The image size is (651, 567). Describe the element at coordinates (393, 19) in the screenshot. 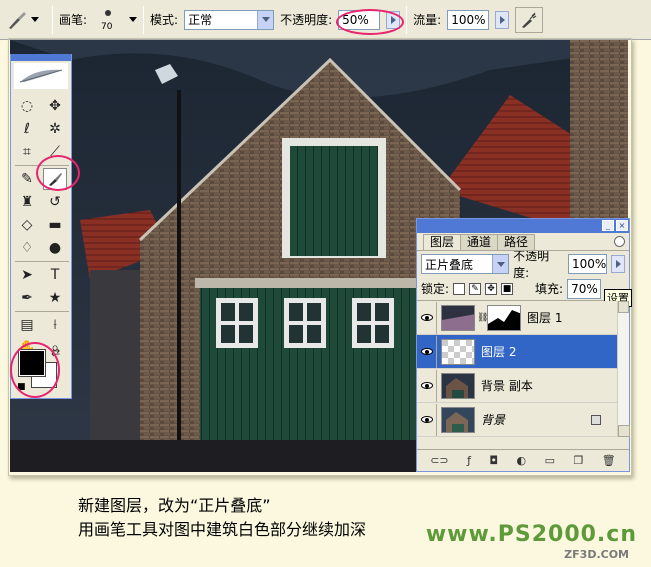

I see `opacity-slider-button` at that location.